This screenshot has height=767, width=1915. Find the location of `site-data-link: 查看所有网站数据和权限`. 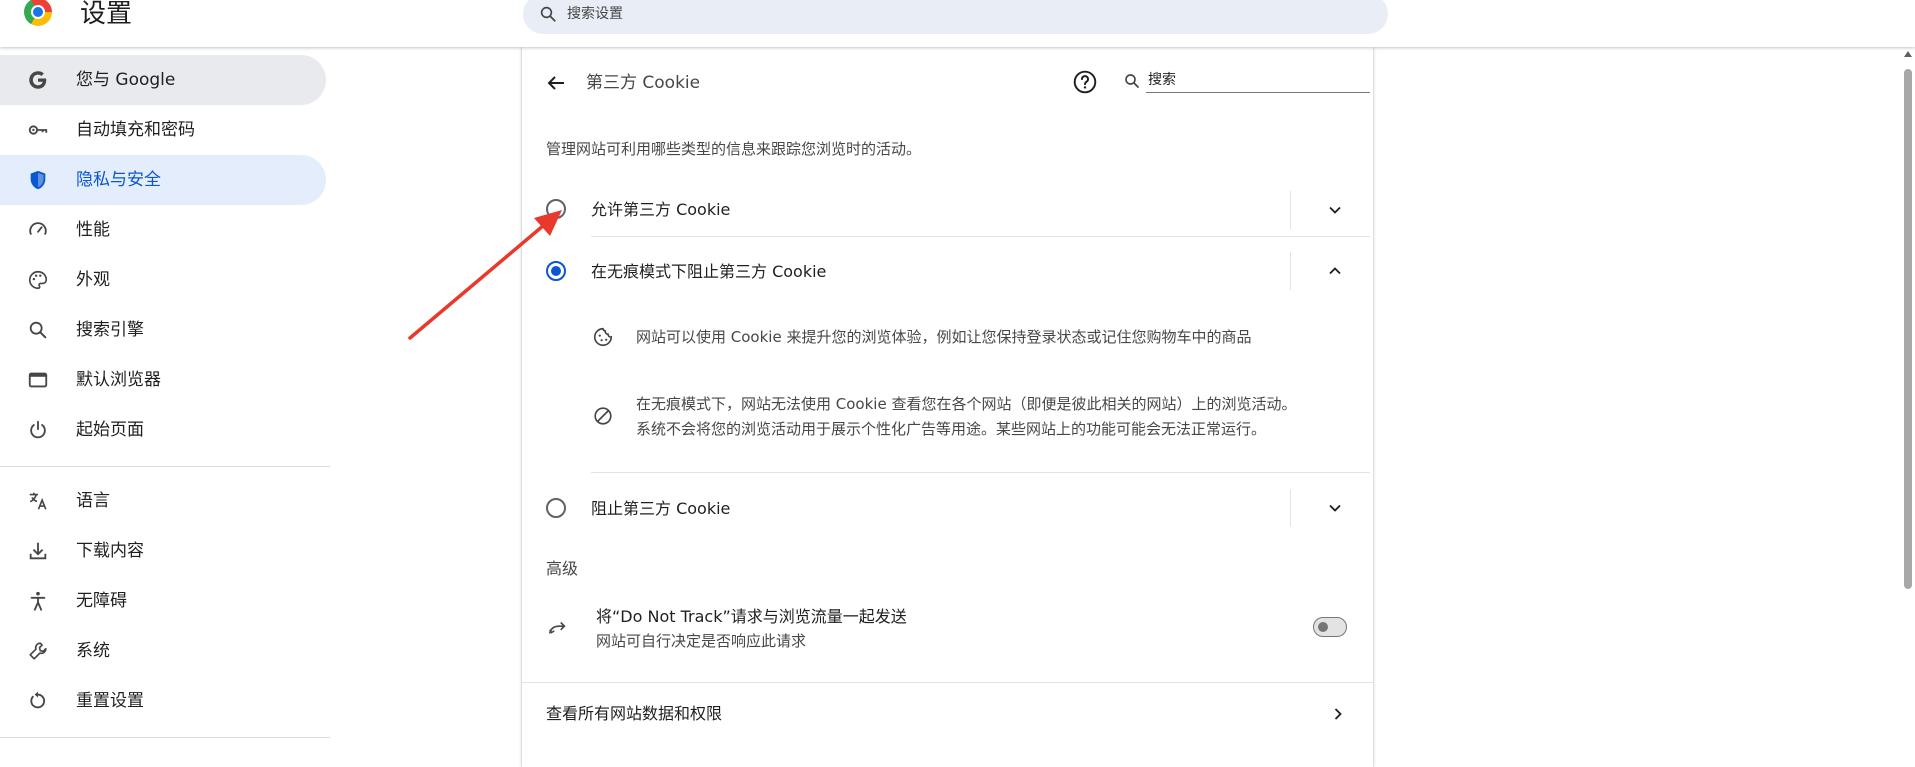

site-data-link: 查看所有网站数据和权限 is located at coordinates (634, 713).